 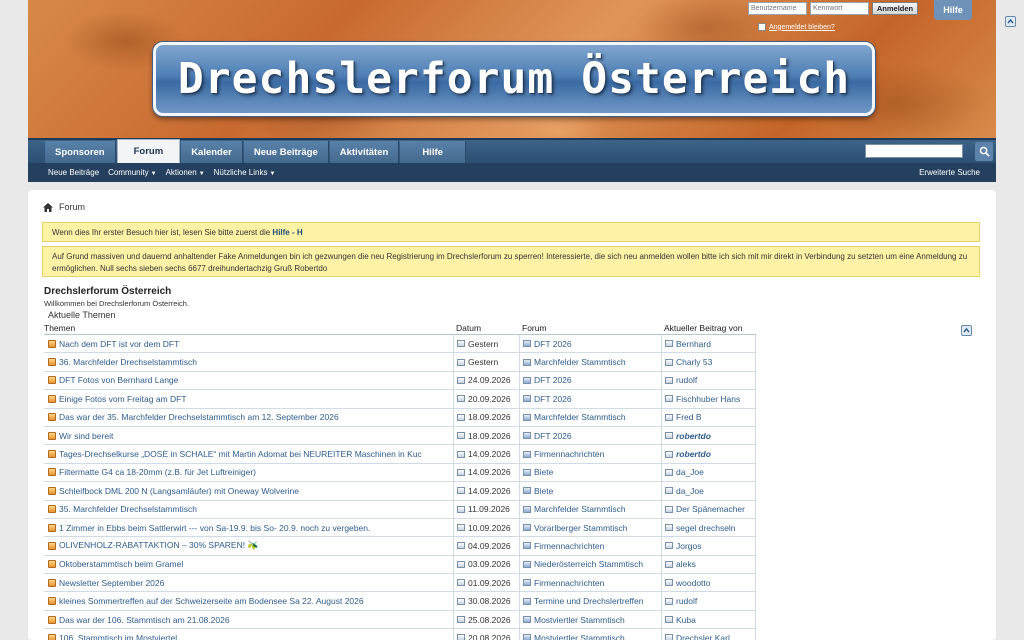 What do you see at coordinates (128, 362) in the screenshot?
I see `topic-link: 36. Marchfelder Drechselstammtisch` at bounding box center [128, 362].